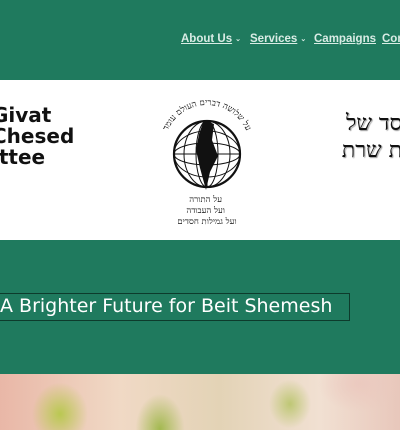 The width and height of the screenshot is (400, 430). Describe the element at coordinates (391, 39) in the screenshot. I see `nav-contact: Cont` at that location.